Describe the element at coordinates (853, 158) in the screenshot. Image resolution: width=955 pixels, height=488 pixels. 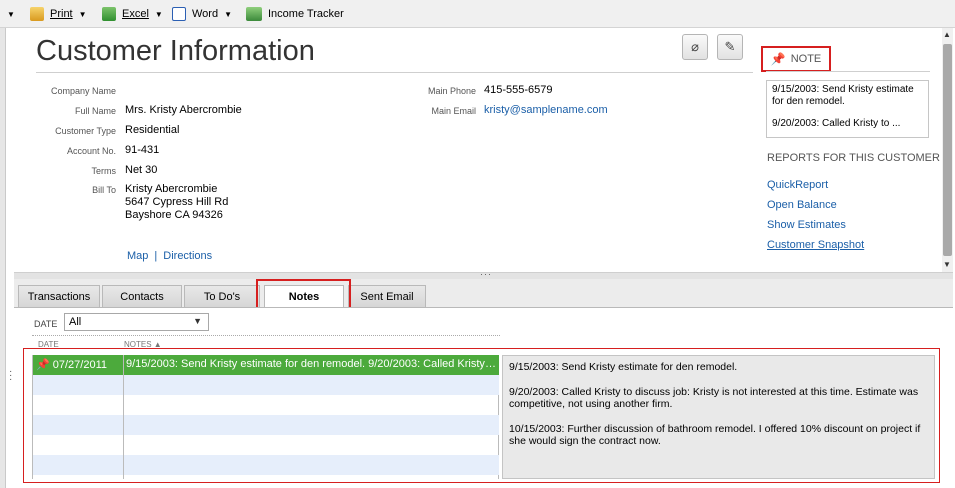
I see `reports-heading: REPORTS FOR THIS CUSTOMER` at that location.